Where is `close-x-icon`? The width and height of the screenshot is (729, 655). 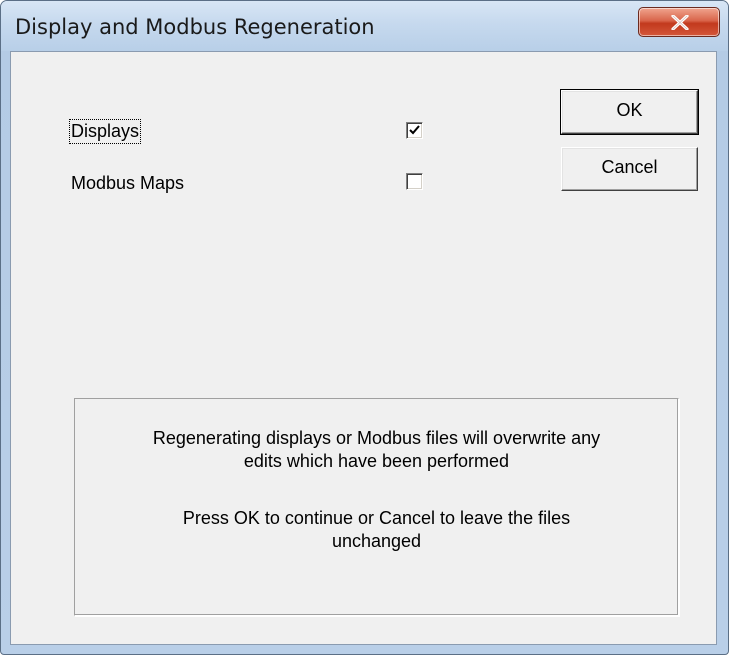
close-x-icon is located at coordinates (680, 22).